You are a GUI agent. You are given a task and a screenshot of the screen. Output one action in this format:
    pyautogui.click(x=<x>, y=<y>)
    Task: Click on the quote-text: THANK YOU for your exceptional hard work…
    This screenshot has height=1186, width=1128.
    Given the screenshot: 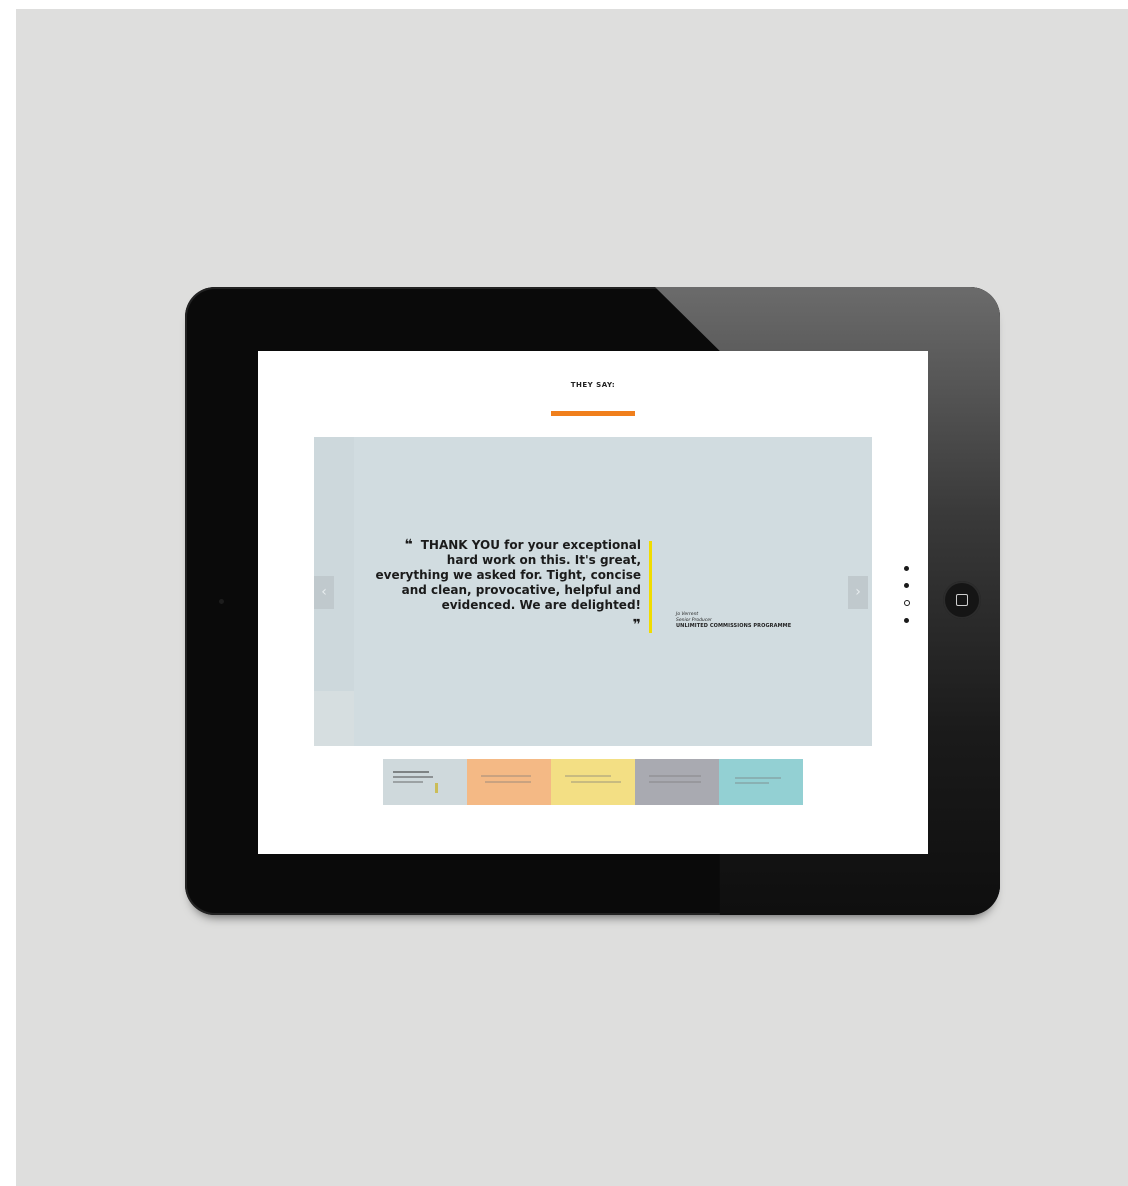 What is the action you would take?
    pyautogui.click(x=508, y=575)
    